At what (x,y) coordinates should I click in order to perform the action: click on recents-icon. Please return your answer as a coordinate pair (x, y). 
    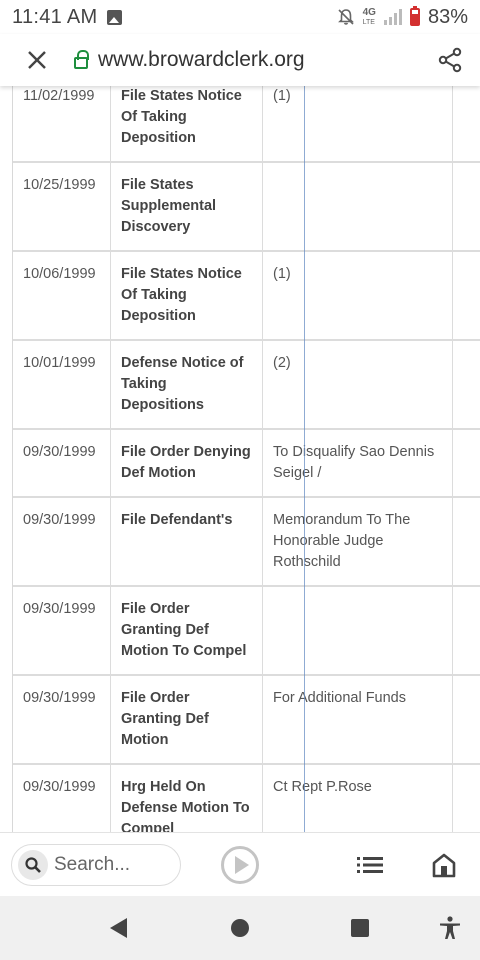
    Looking at the image, I should click on (360, 928).